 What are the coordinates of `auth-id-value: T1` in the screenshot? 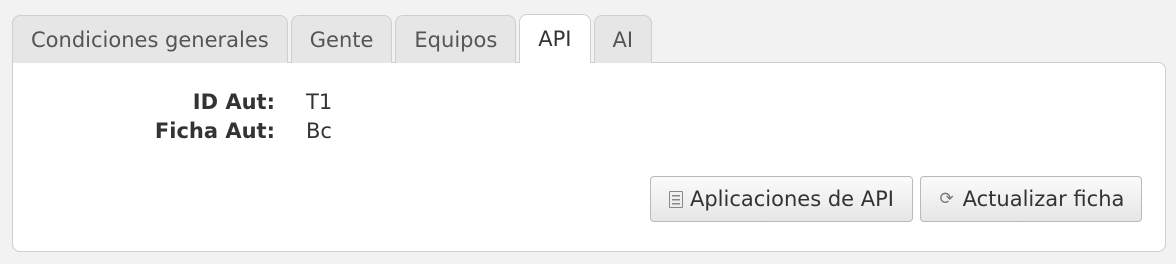 It's located at (319, 102).